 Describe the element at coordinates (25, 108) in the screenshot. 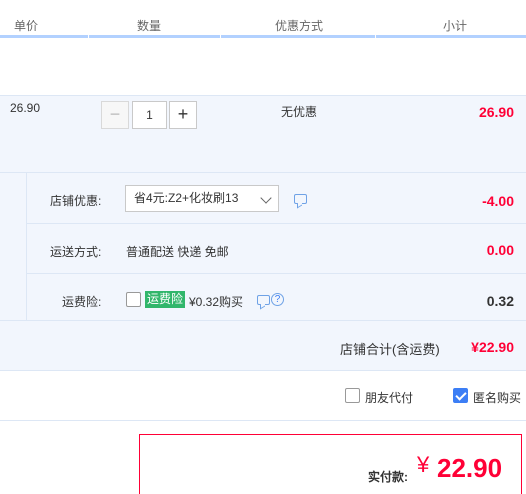

I see `item-unit-price: 26.90` at that location.